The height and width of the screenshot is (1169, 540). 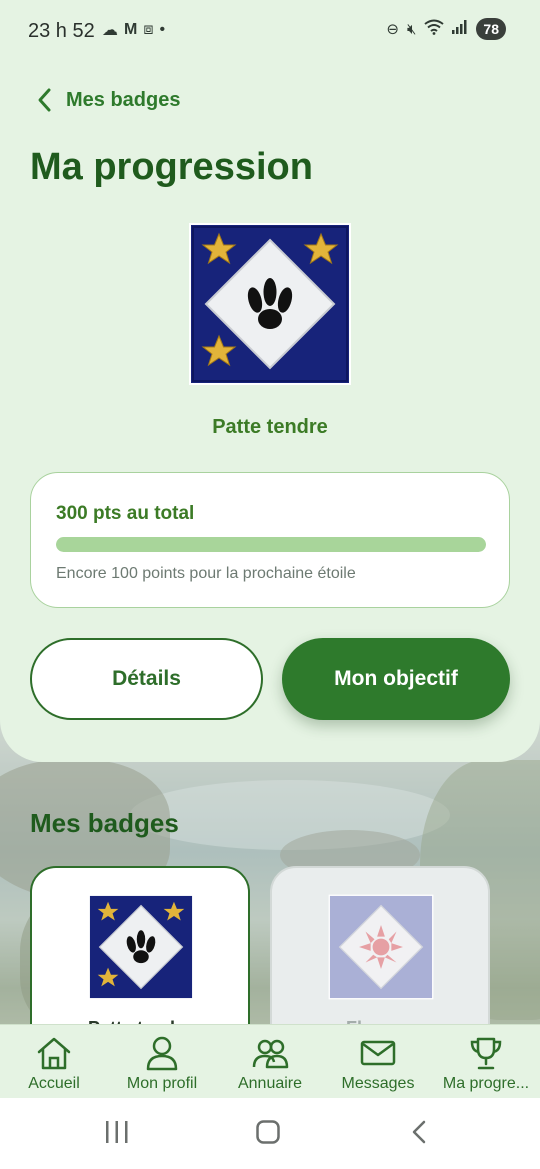 What do you see at coordinates (270, 1083) in the screenshot?
I see `nav-label: Annuaire` at bounding box center [270, 1083].